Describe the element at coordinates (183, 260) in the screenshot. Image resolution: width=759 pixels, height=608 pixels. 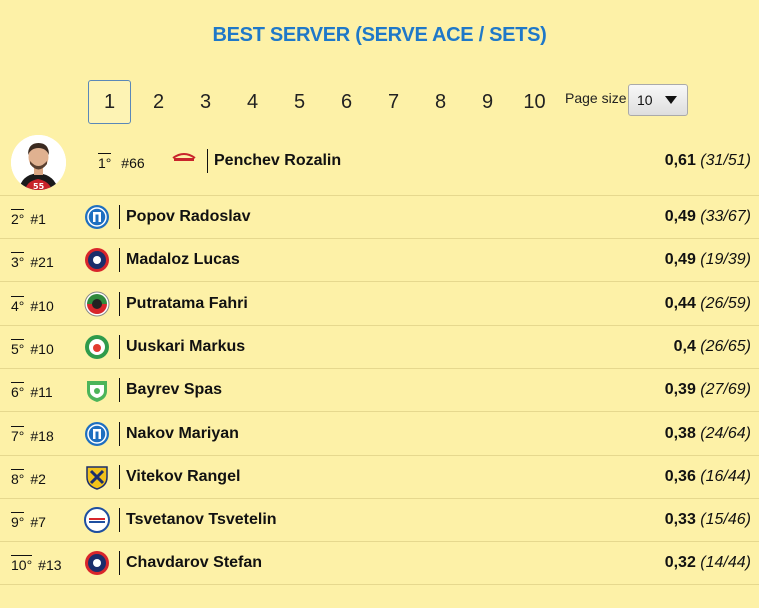
I see `player-name: Madaloz Lucas` at that location.